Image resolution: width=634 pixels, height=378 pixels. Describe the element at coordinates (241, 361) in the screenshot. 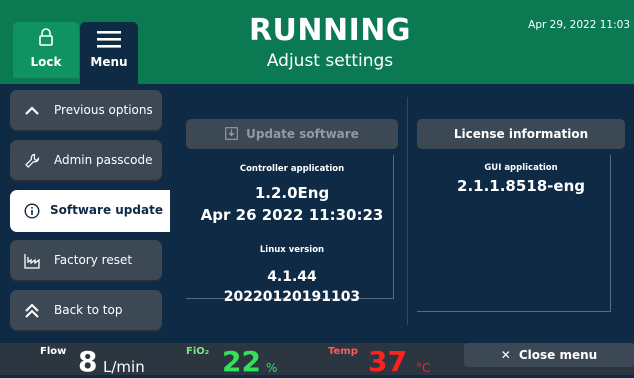

I see `fio2-value: 22` at that location.